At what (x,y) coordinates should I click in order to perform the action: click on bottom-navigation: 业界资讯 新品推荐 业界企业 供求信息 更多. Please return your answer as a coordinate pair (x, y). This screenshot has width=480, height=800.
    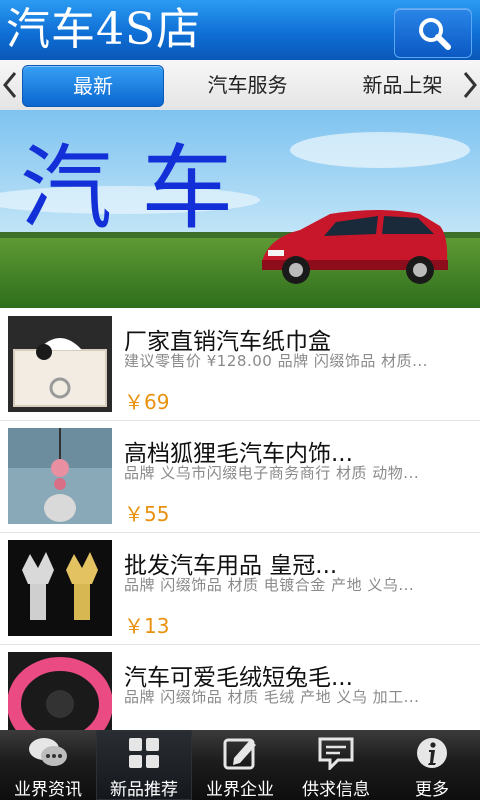
    Looking at the image, I should click on (240, 765).